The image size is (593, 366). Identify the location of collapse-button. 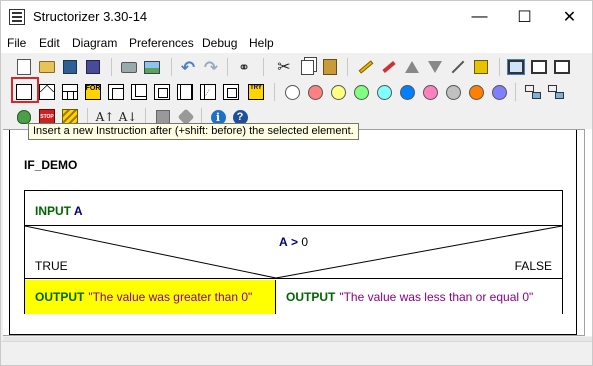
(533, 92).